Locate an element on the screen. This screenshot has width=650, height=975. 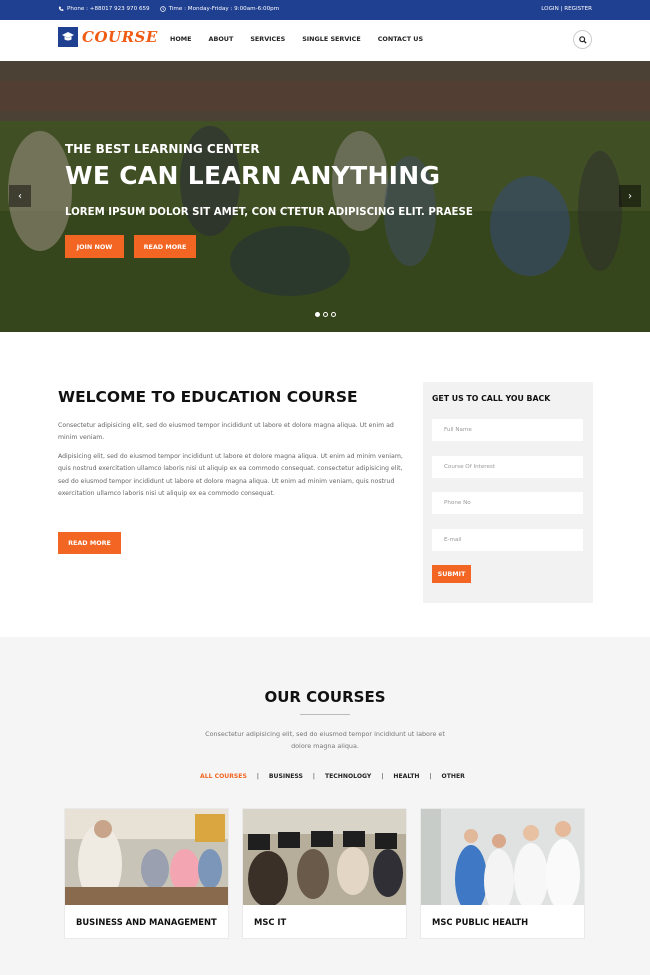
slider-prev-button: ‹ is located at coordinates (20, 196).